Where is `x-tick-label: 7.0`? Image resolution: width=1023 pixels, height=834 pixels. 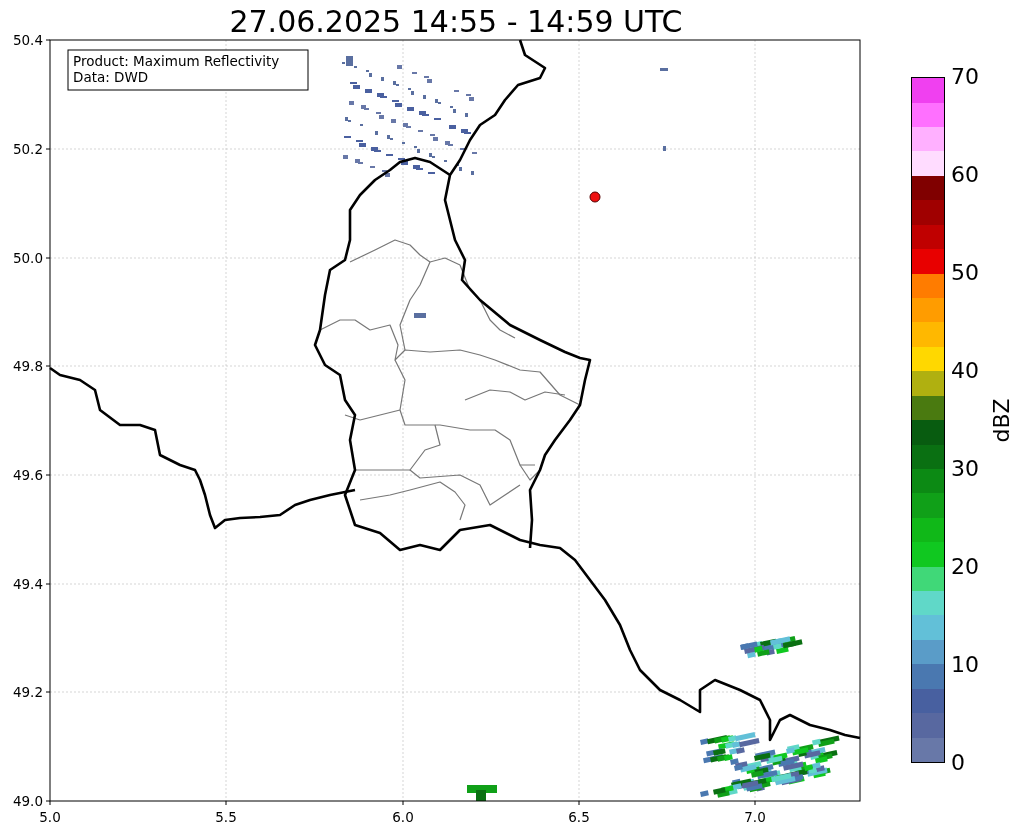 x-tick-label: 7.0 is located at coordinates (755, 817).